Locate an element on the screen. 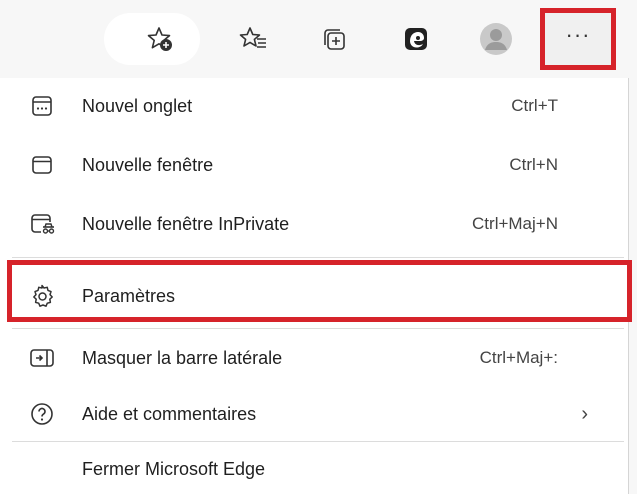 The width and height of the screenshot is (637, 494). edge-sidebar-button is located at coordinates (416, 39).